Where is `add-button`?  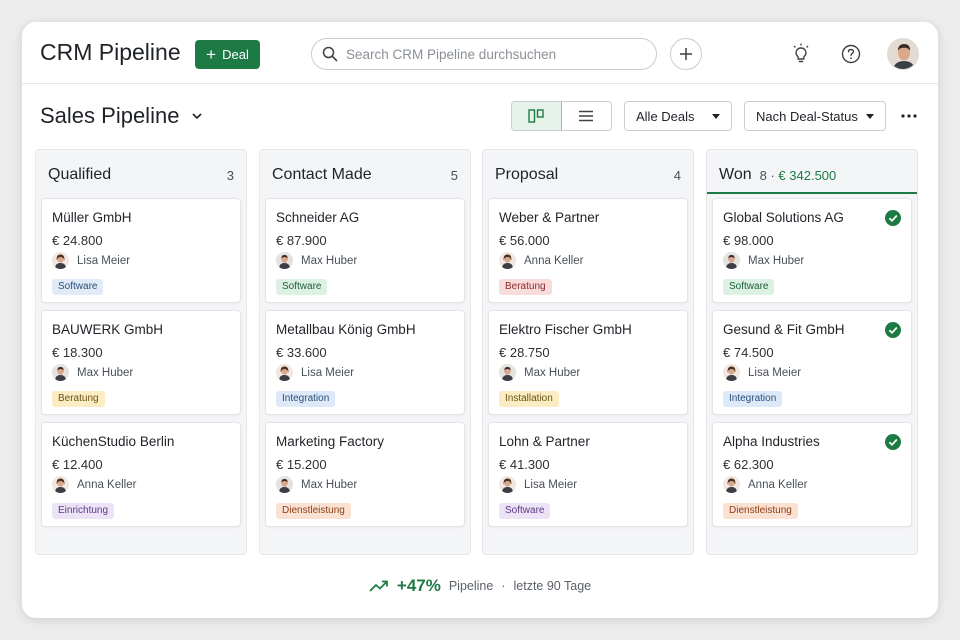 add-button is located at coordinates (686, 54).